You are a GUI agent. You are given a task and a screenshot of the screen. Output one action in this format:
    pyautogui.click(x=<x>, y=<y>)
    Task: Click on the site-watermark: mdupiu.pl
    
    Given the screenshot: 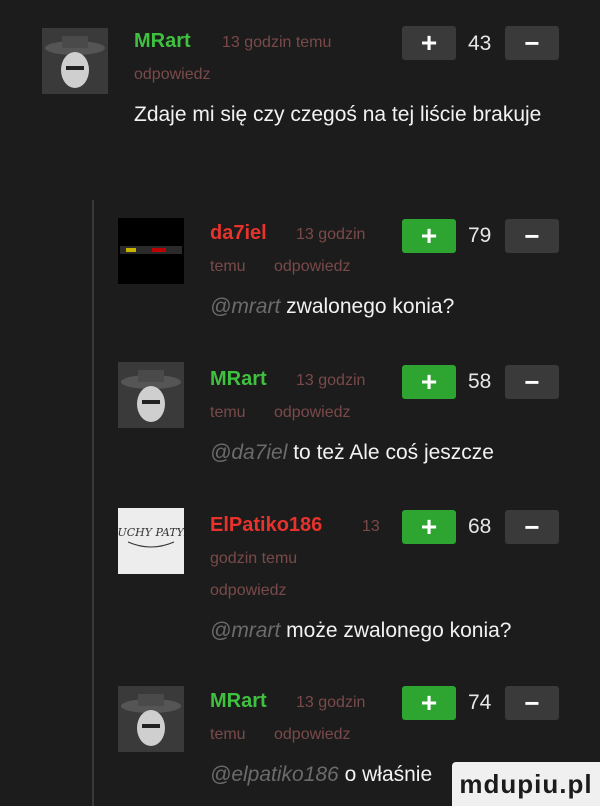 What is the action you would take?
    pyautogui.click(x=526, y=784)
    